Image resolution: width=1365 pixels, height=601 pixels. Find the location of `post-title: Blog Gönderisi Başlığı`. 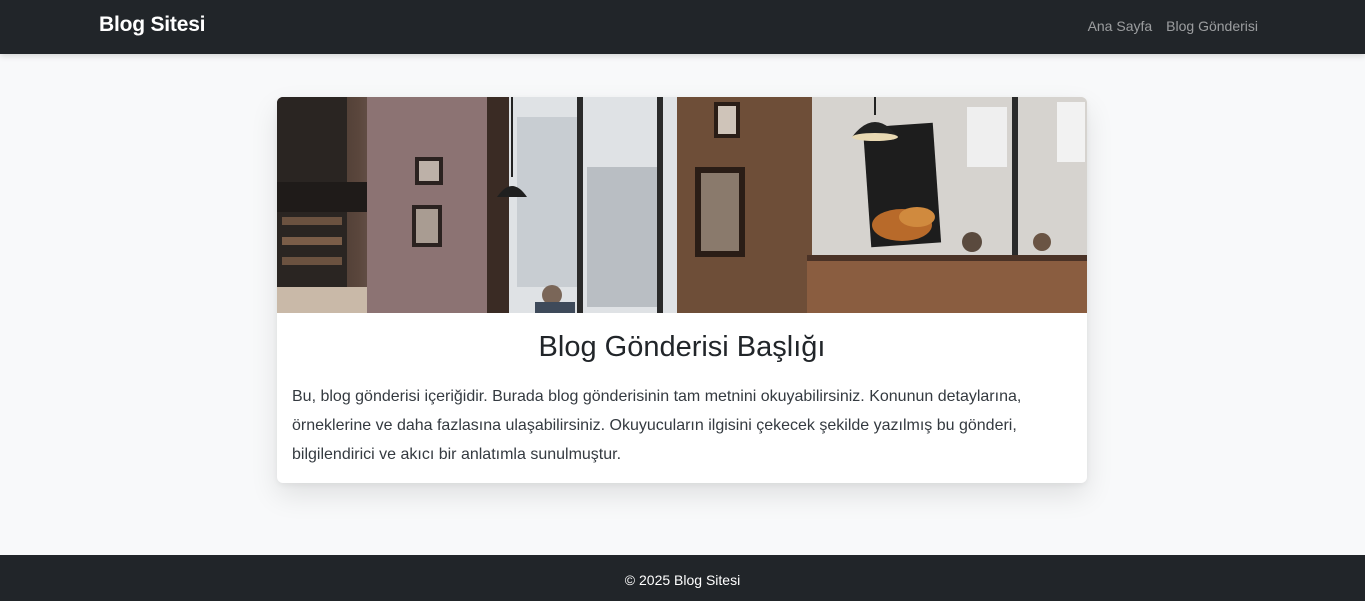

post-title: Blog Gönderisi Başlığı is located at coordinates (682, 347).